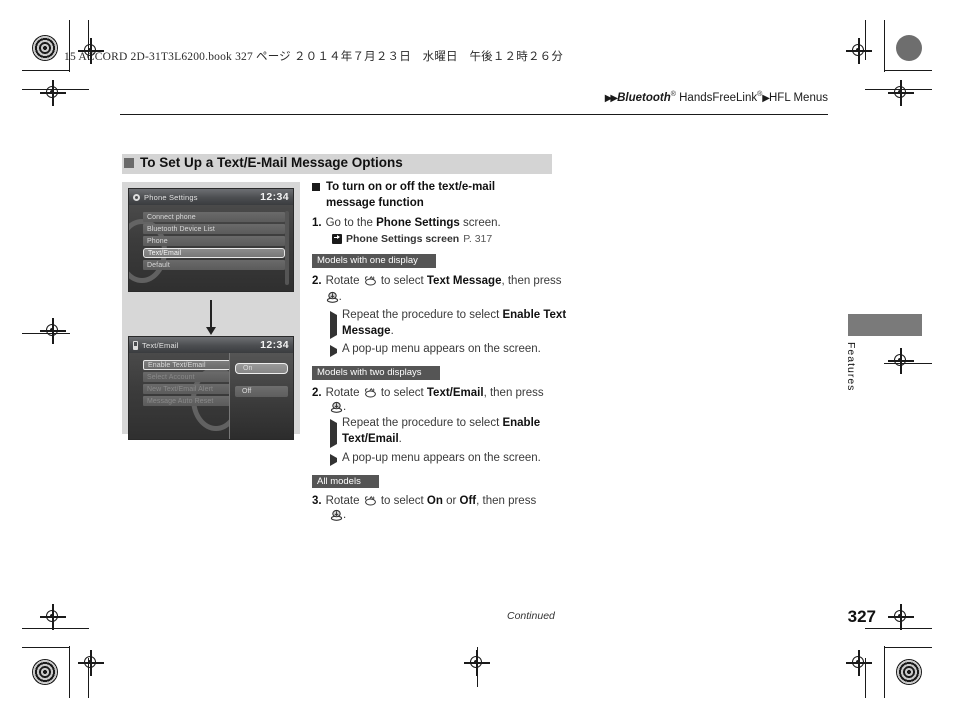 This screenshot has height=718, width=954. I want to click on screen1-menu-item-2: Phone, so click(214, 241).